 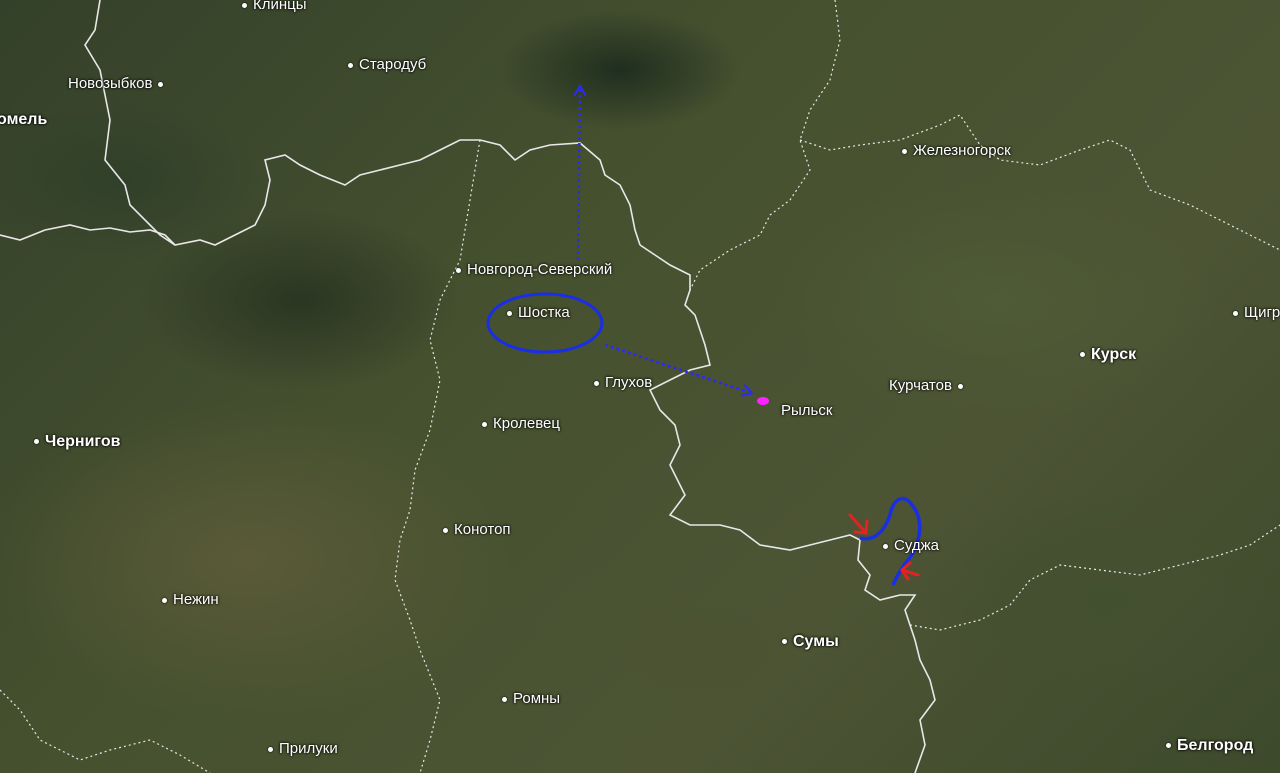 What do you see at coordinates (537, 698) in the screenshot?
I see `city-name: Ромны` at bounding box center [537, 698].